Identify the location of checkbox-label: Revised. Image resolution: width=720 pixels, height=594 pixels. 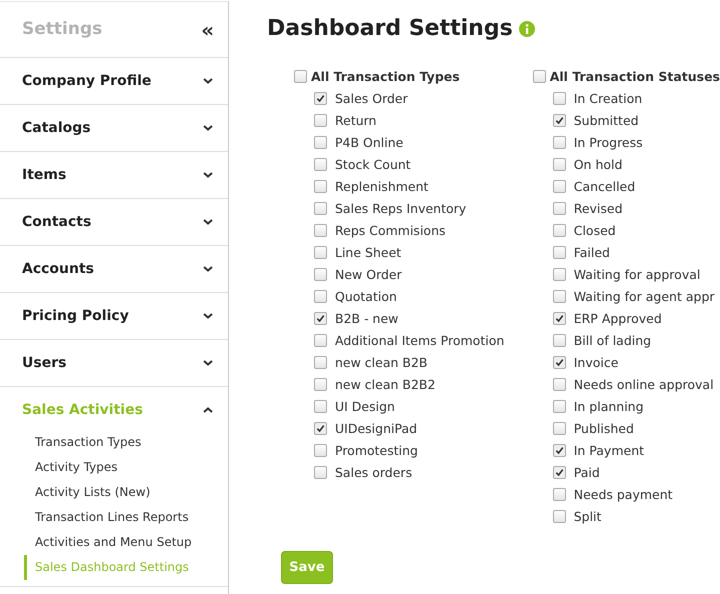
(598, 208).